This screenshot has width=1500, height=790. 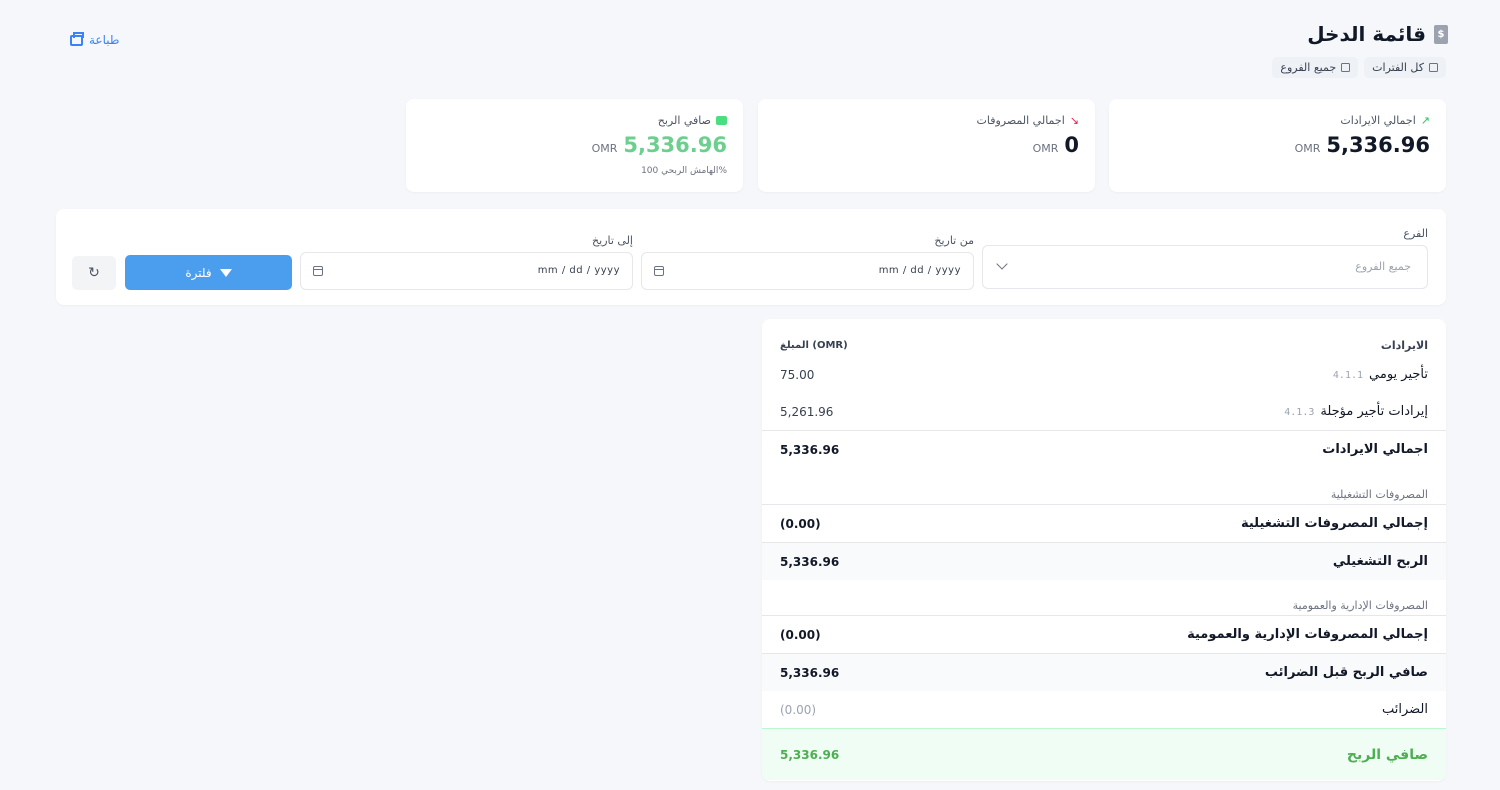 What do you see at coordinates (1398, 67) in the screenshot?
I see `chip-periods-label: كل الفترات` at bounding box center [1398, 67].